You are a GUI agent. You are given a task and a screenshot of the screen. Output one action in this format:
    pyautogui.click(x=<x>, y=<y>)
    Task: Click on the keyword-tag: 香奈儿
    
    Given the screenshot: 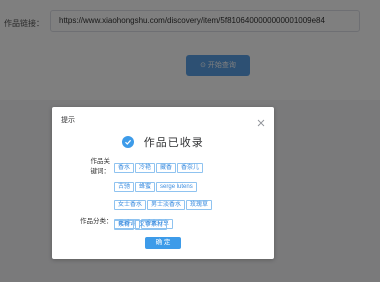 What is the action you would take?
    pyautogui.click(x=190, y=168)
    